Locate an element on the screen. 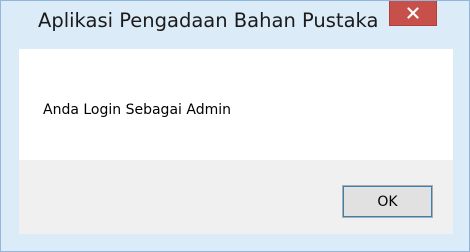  ok-button: OK is located at coordinates (387, 201).